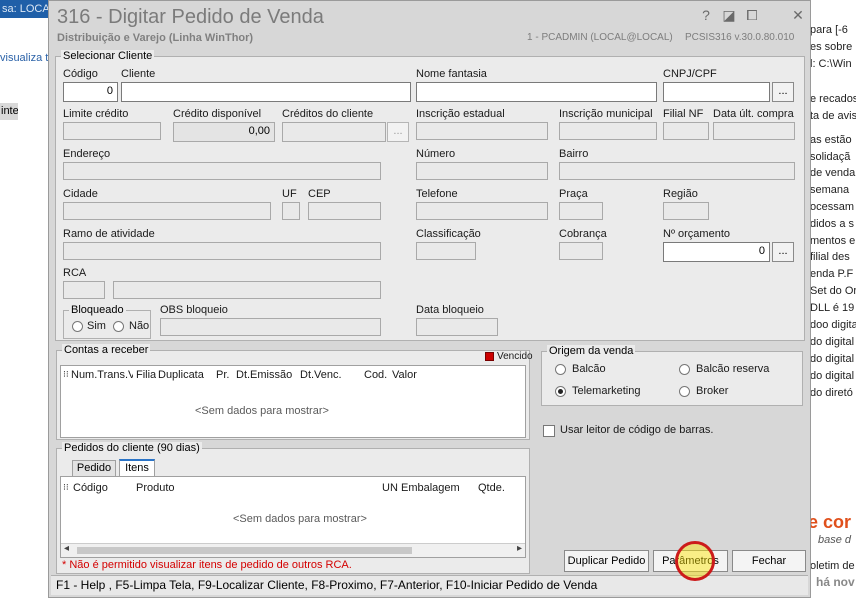 The width and height of the screenshot is (856, 598). Describe the element at coordinates (684, 391) in the screenshot. I see `origem-broker-radio` at that location.